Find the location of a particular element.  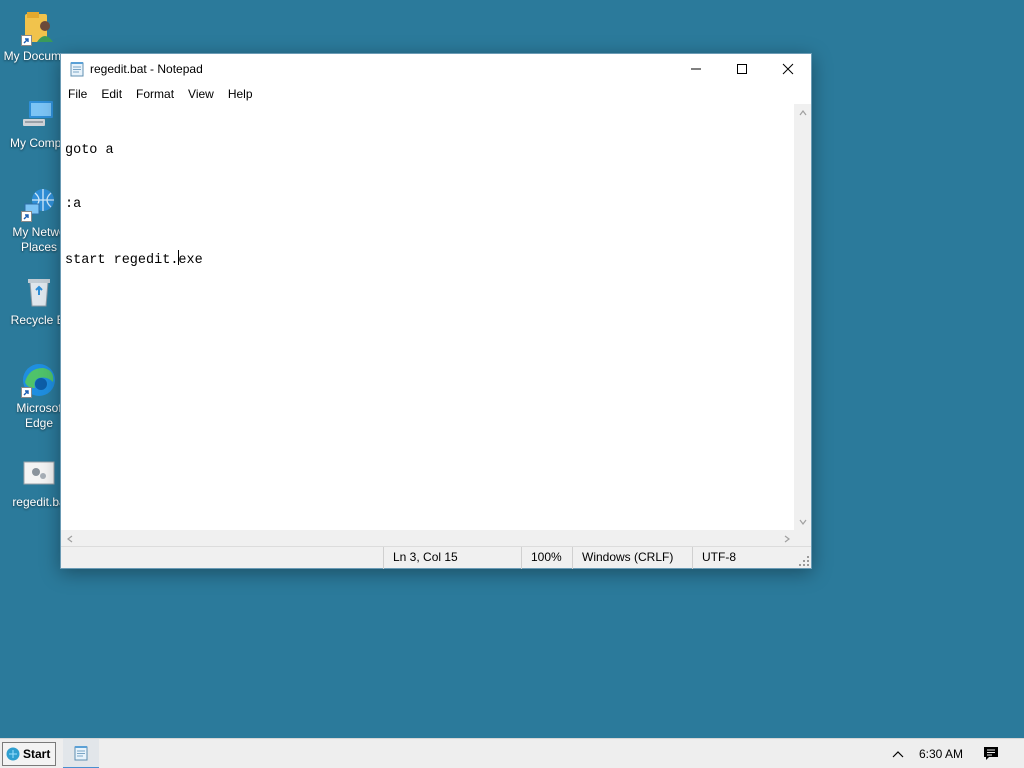

menu-edit: Edit is located at coordinates (111, 94).